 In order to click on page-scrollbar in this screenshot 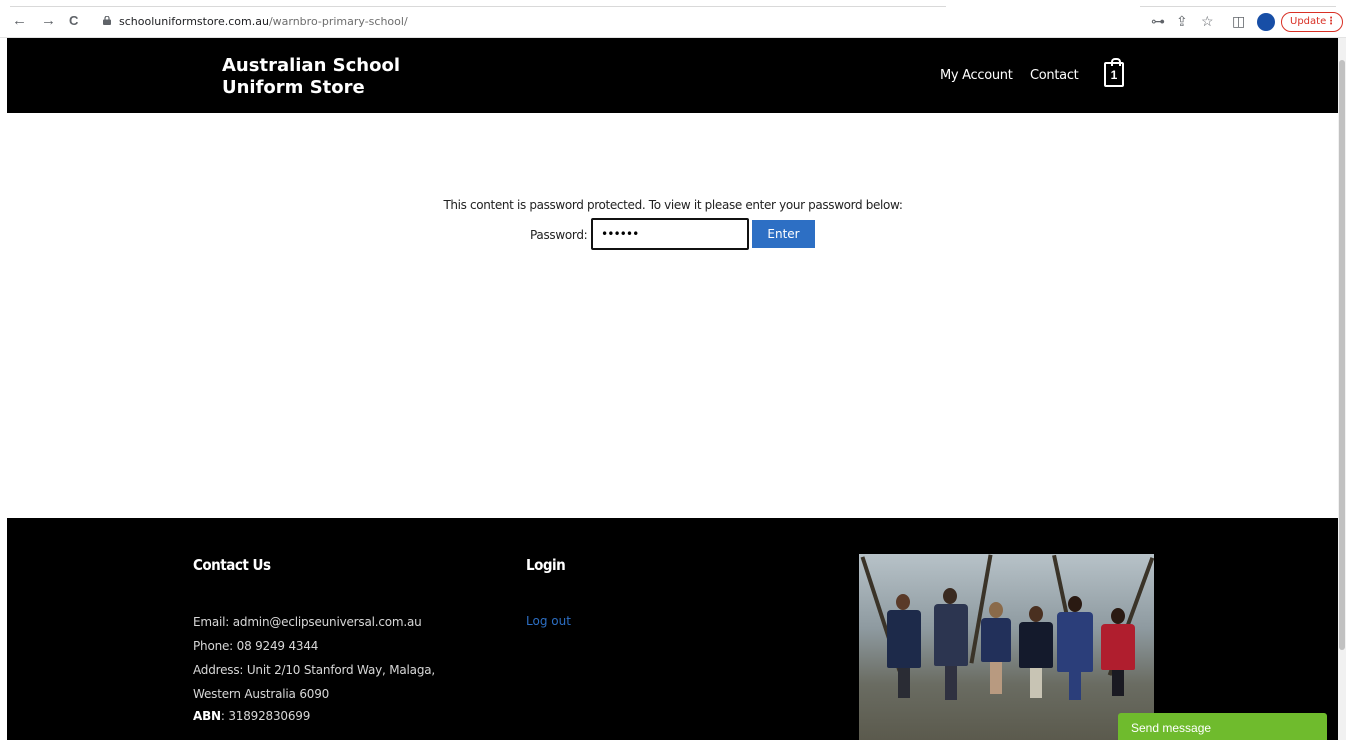, I will do `click(1342, 389)`.